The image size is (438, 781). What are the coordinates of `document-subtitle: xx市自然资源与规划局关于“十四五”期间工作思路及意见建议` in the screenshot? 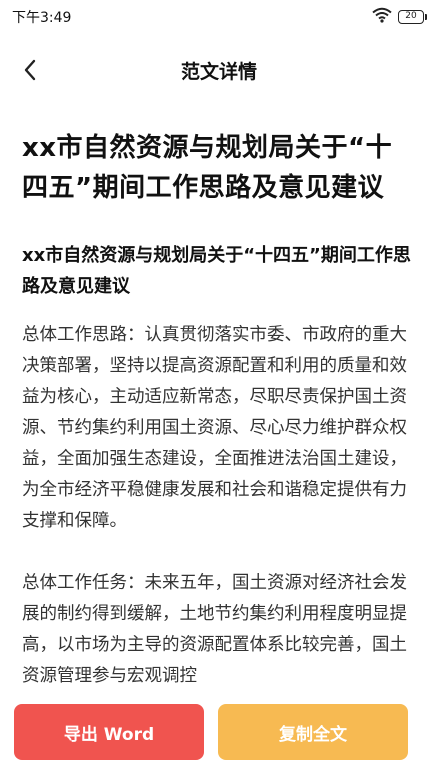 It's located at (216, 271).